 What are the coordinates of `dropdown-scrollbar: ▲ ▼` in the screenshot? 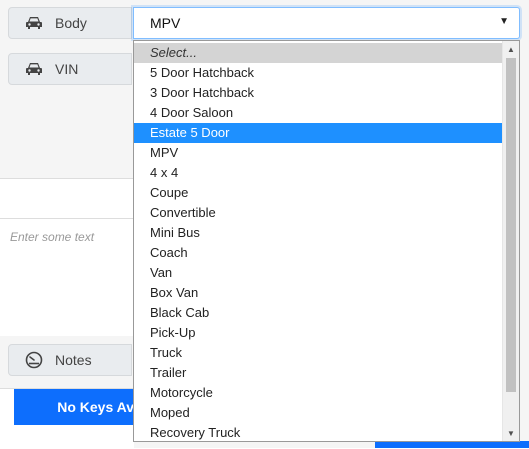 It's located at (510, 241).